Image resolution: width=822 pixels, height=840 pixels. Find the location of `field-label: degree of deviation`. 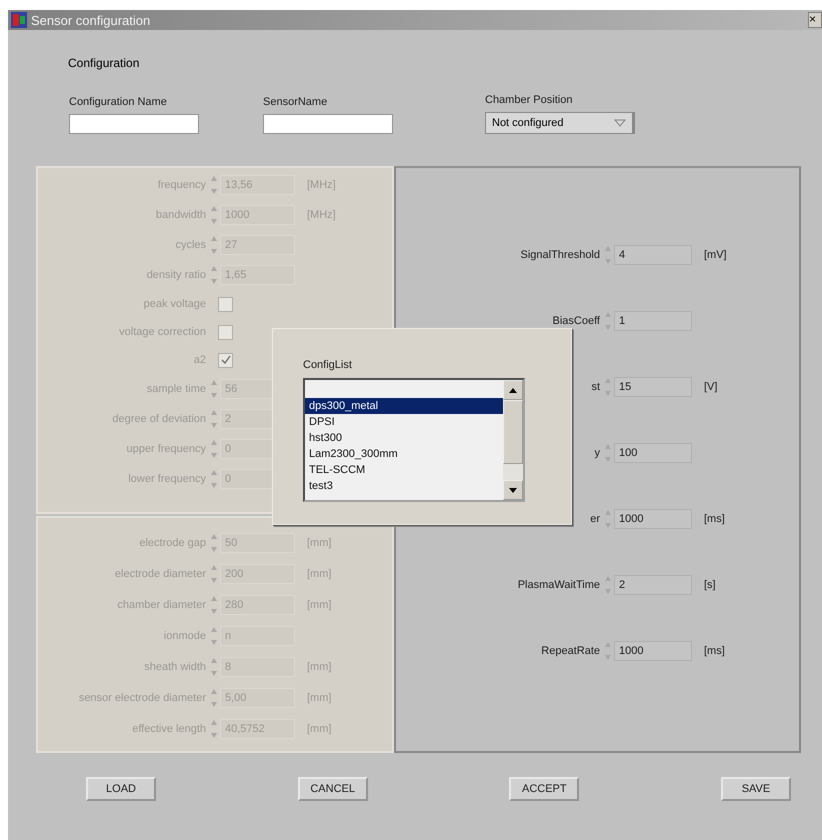

field-label: degree of deviation is located at coordinates (158, 419).